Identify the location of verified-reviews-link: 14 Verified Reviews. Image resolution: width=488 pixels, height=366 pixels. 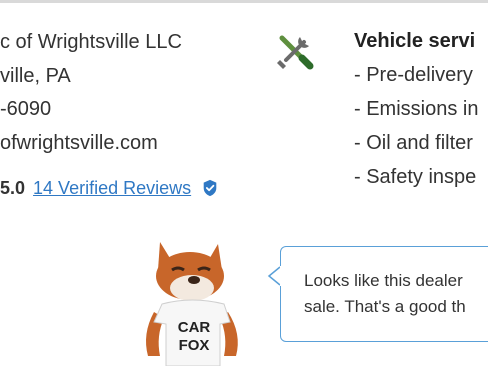
(112, 188).